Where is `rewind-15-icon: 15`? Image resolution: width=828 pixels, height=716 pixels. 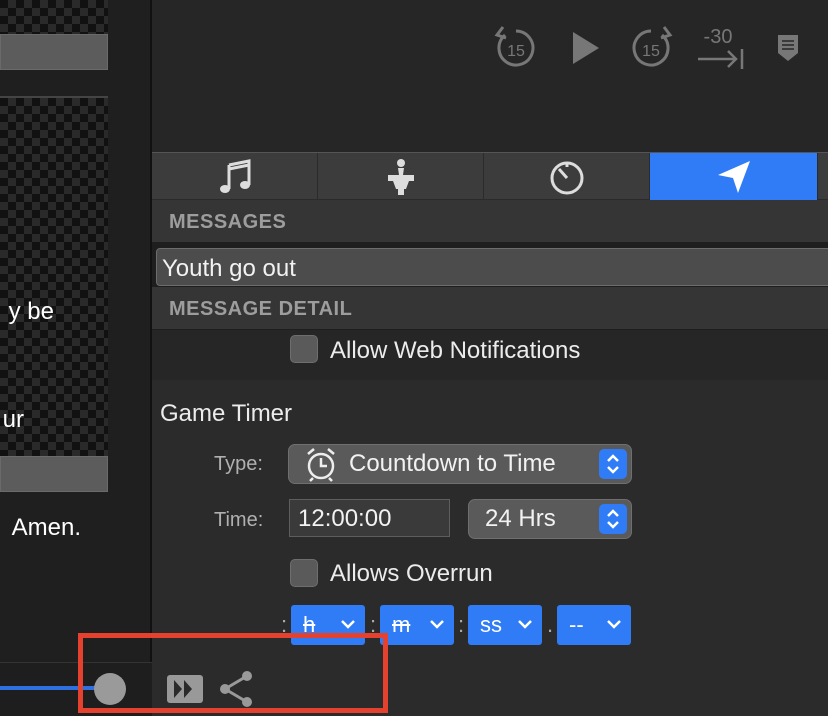 rewind-15-icon: 15 is located at coordinates (514, 46).